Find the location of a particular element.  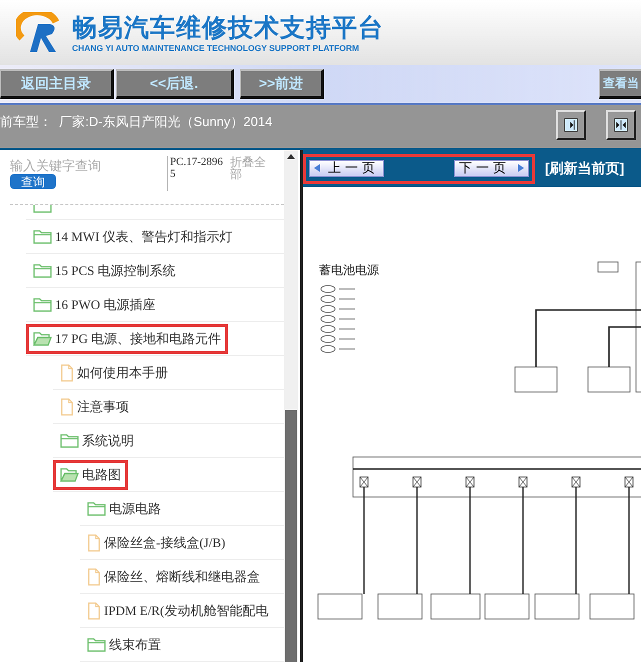

split-panel-button is located at coordinates (621, 125).